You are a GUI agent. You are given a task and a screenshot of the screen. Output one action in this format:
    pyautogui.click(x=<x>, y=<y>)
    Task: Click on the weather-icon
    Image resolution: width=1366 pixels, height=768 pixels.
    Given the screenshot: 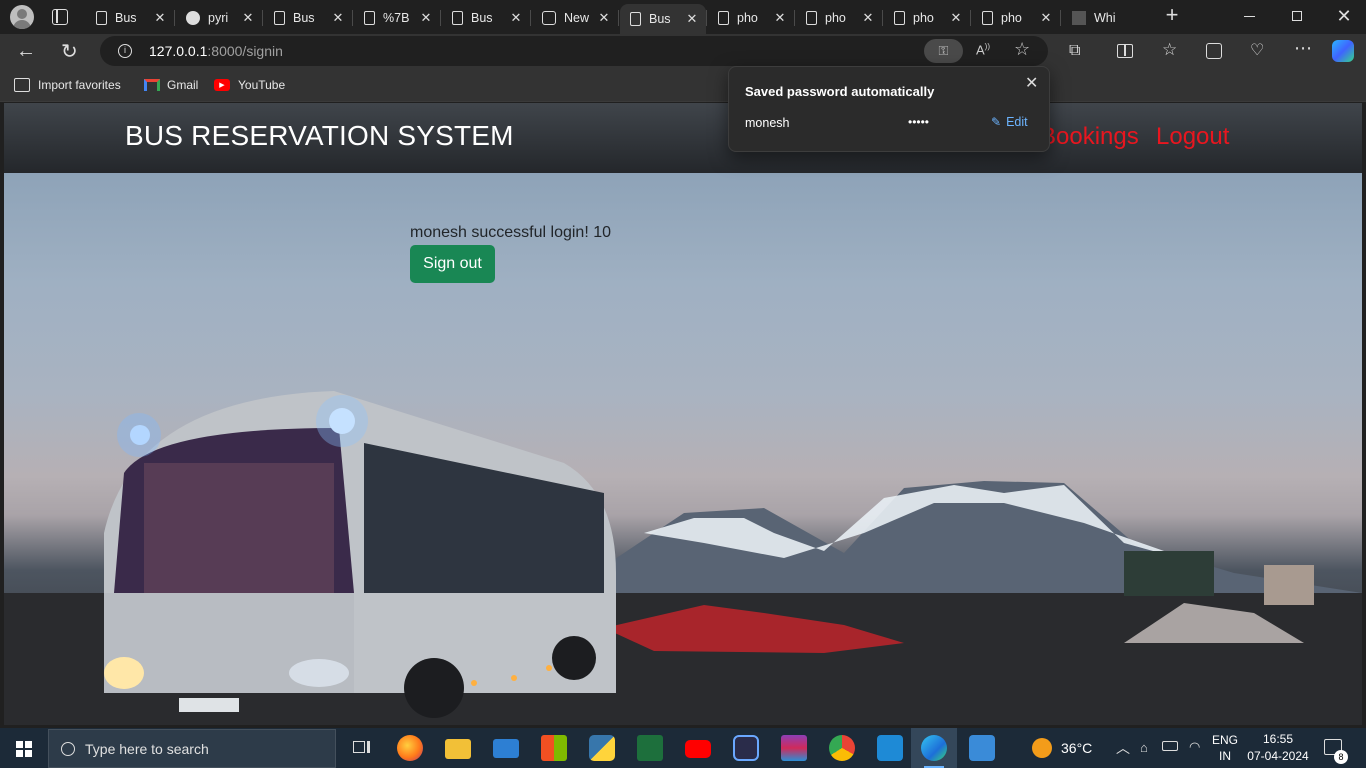 What is the action you would take?
    pyautogui.click(x=1042, y=748)
    